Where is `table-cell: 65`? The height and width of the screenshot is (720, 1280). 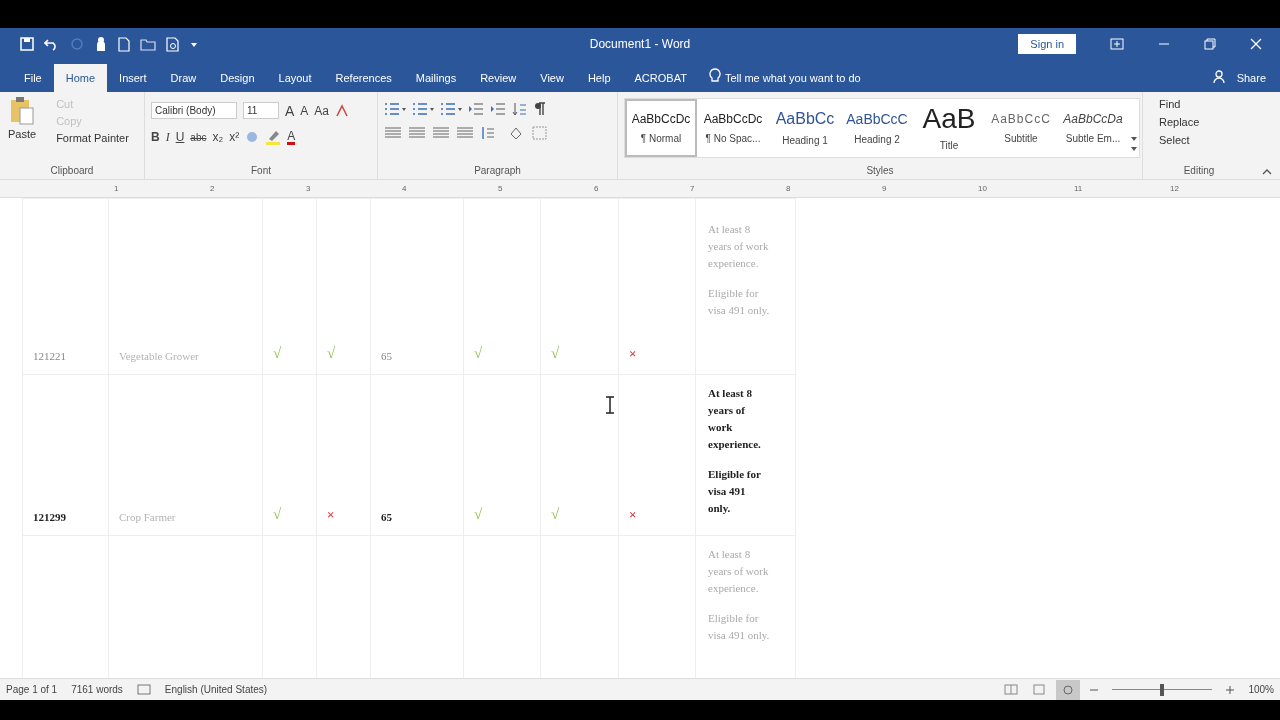 table-cell: 65 is located at coordinates (386, 356).